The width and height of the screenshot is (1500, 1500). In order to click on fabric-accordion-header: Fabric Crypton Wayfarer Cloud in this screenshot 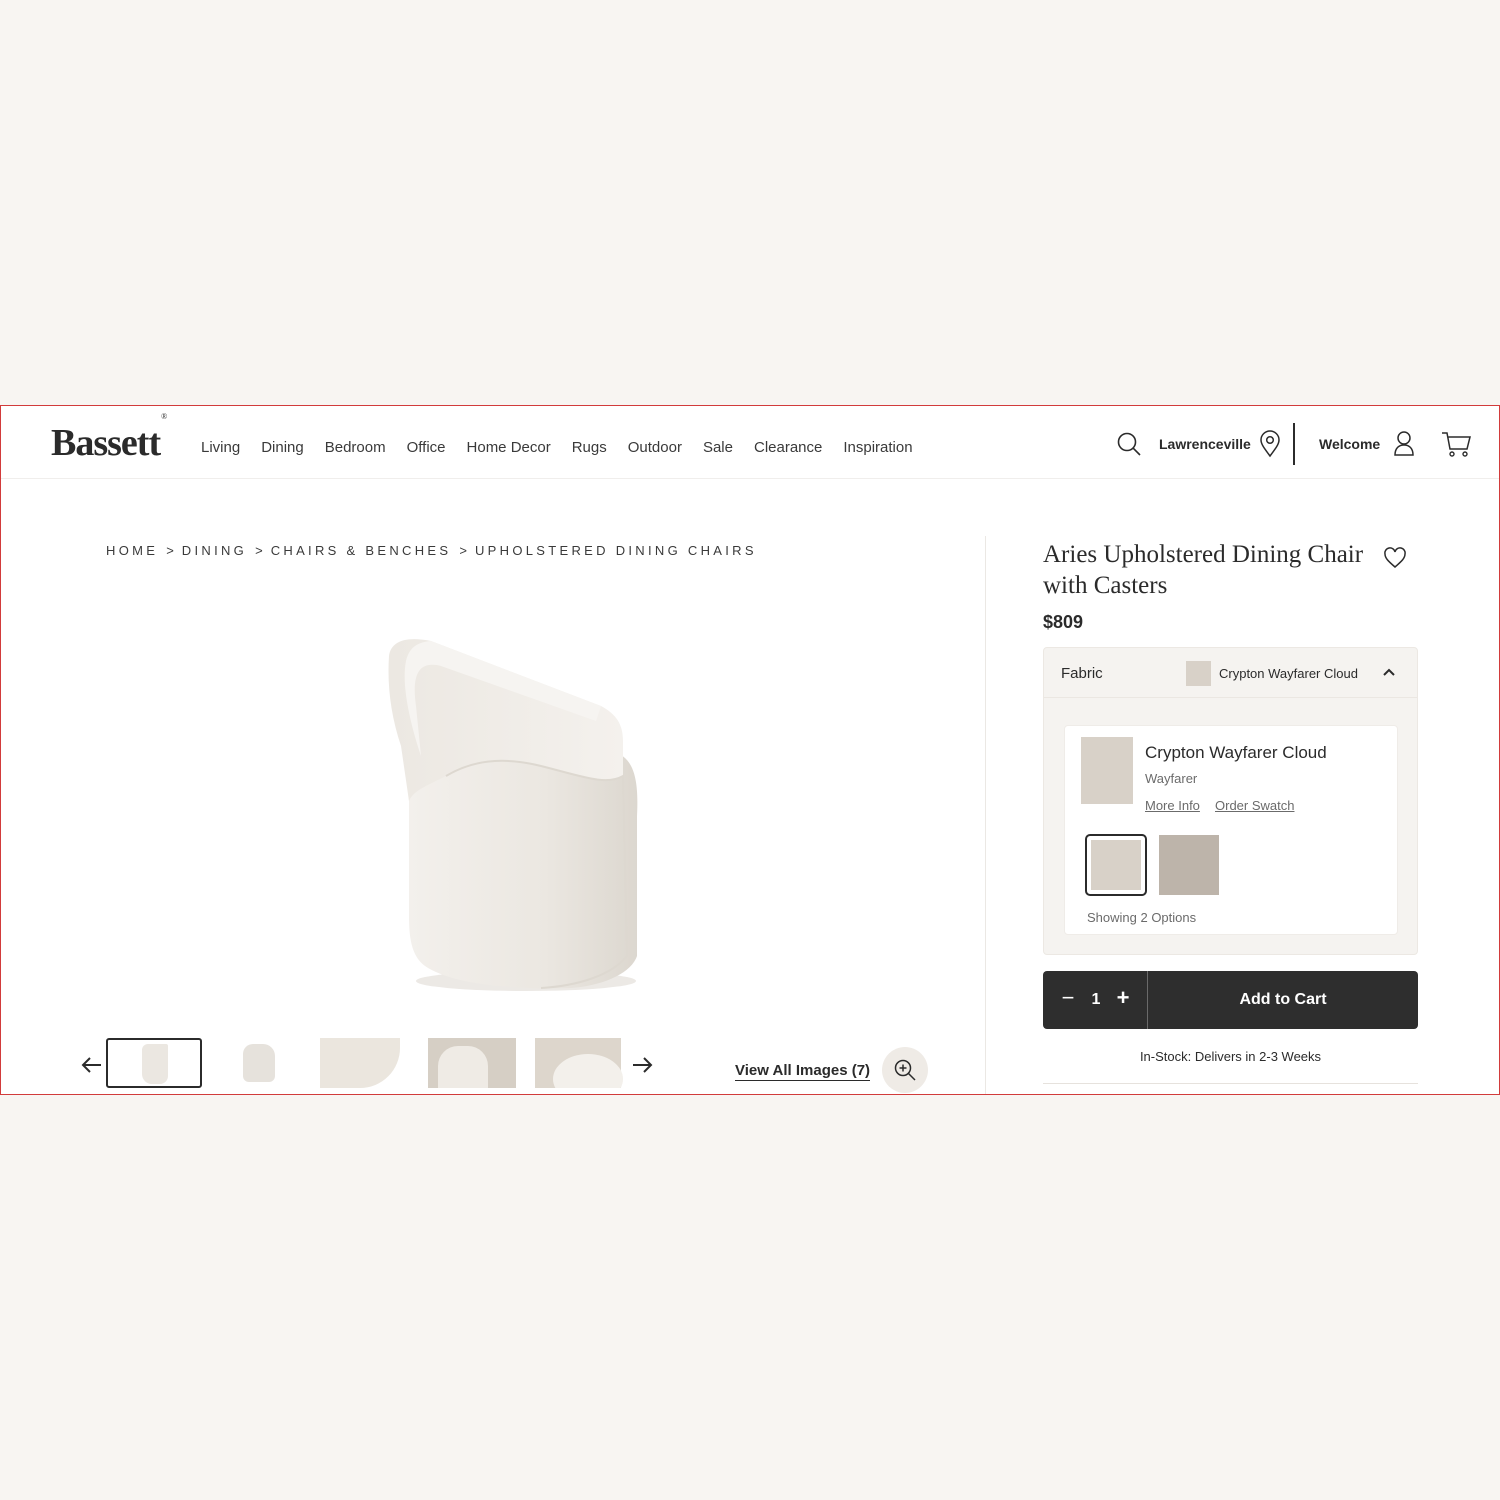, I will do `click(1230, 673)`.